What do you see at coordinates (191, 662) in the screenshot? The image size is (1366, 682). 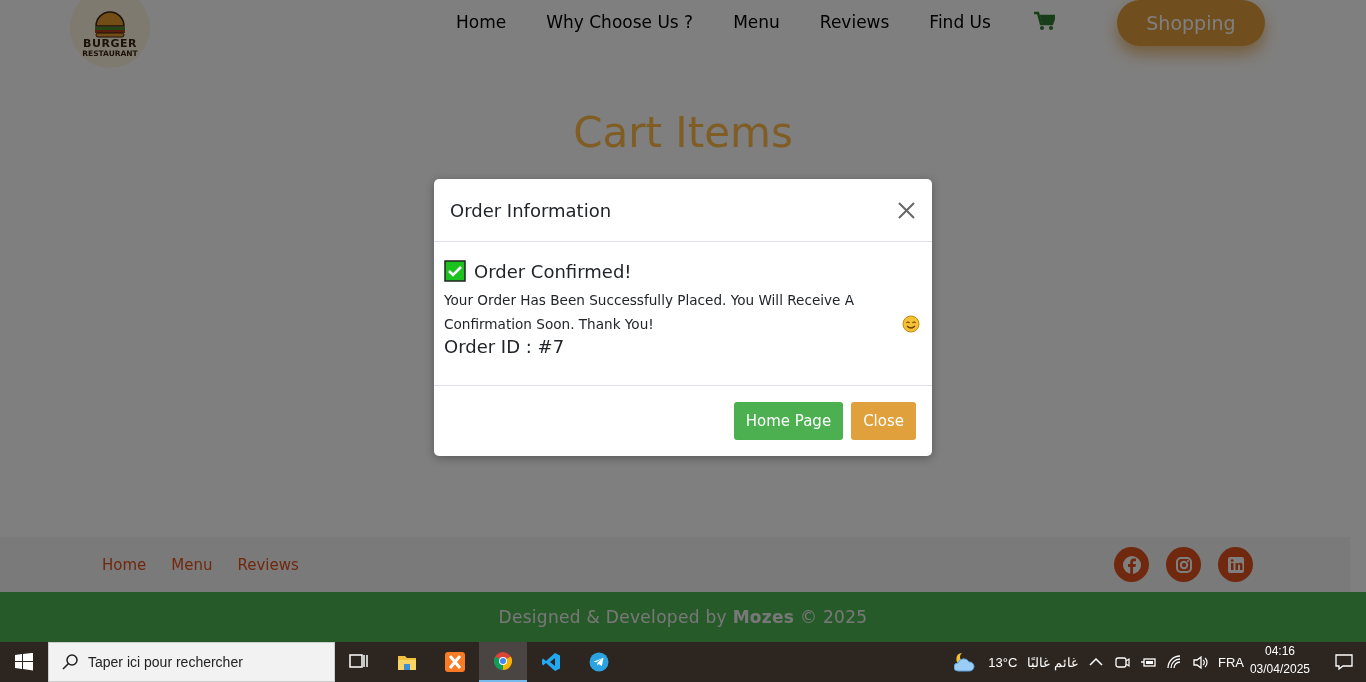 I see `search-field: Taper ici pour rechercher` at bounding box center [191, 662].